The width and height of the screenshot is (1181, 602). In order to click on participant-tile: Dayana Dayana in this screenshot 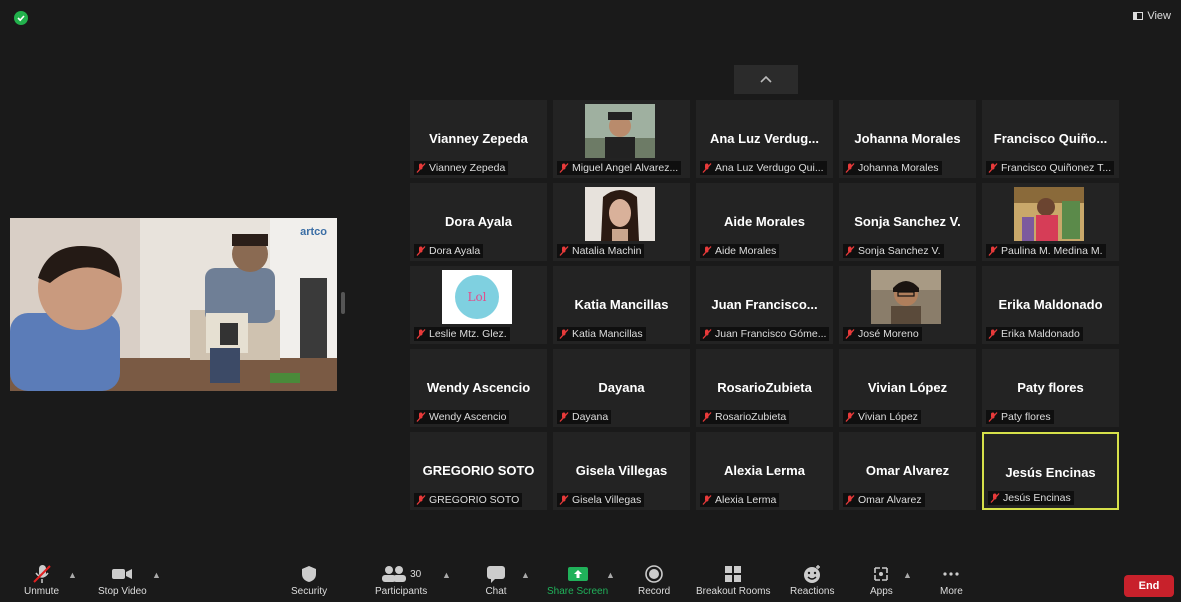, I will do `click(621, 388)`.